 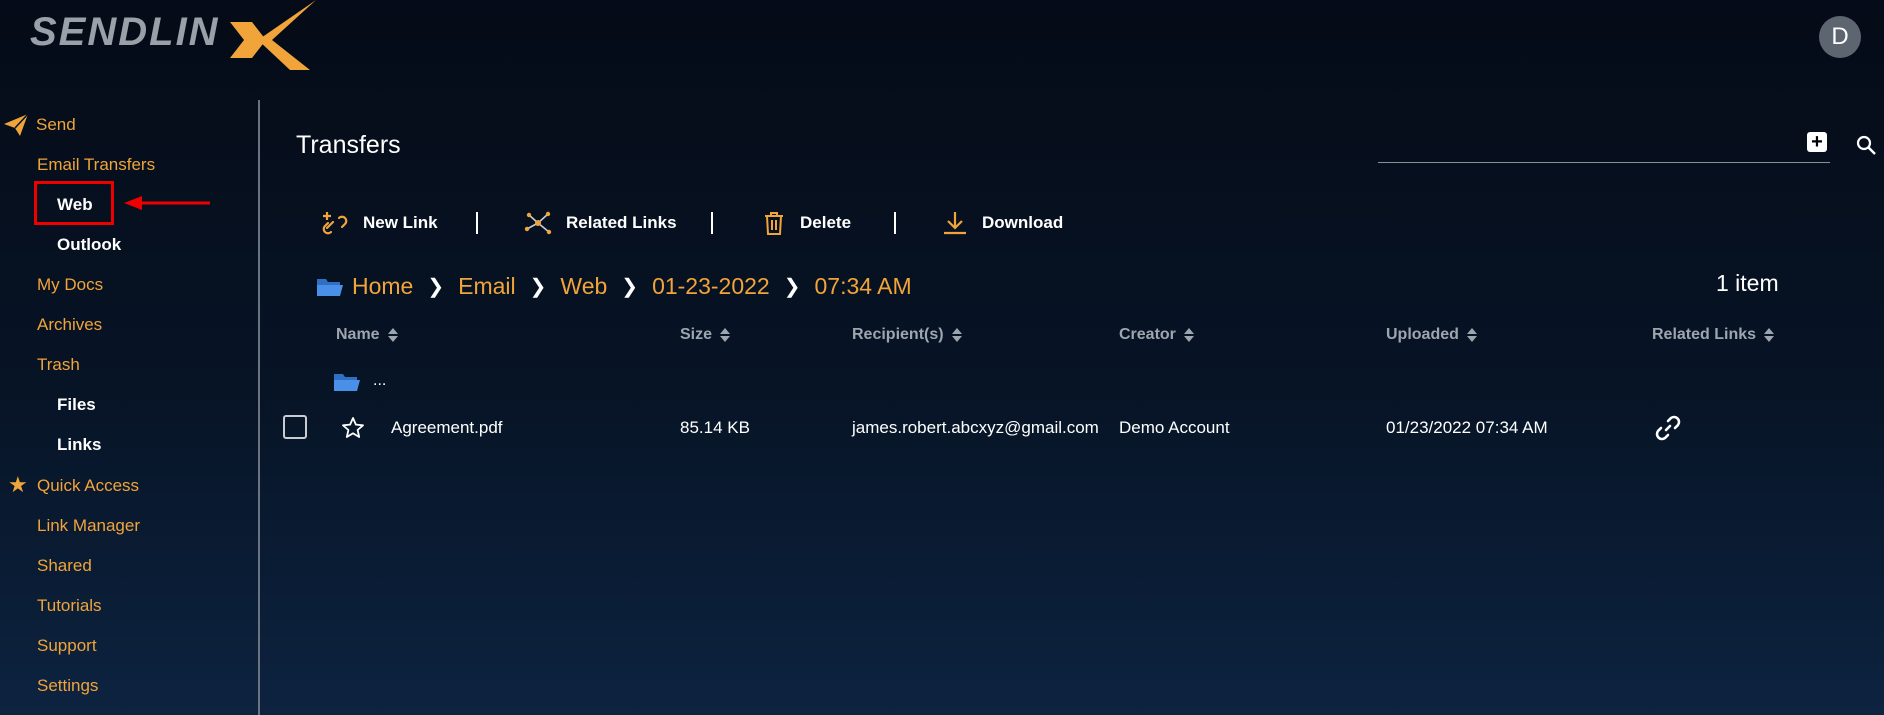 What do you see at coordinates (58, 365) in the screenshot?
I see `sidebar-item-trash: Trash` at bounding box center [58, 365].